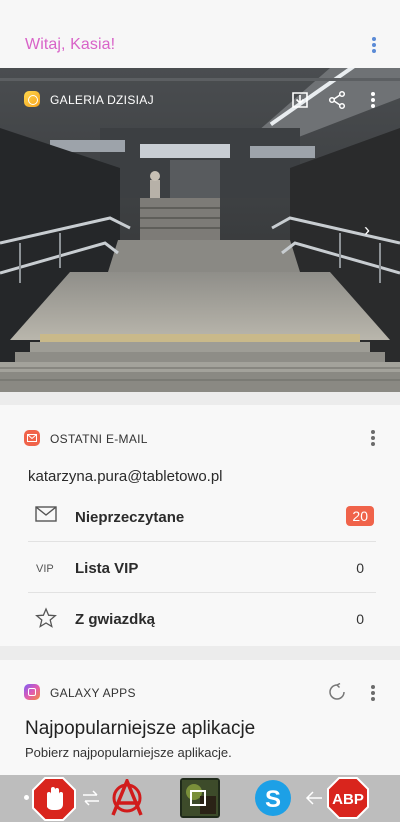  What do you see at coordinates (115, 619) in the screenshot?
I see `email-row-label: Z gwiazdką` at bounding box center [115, 619].